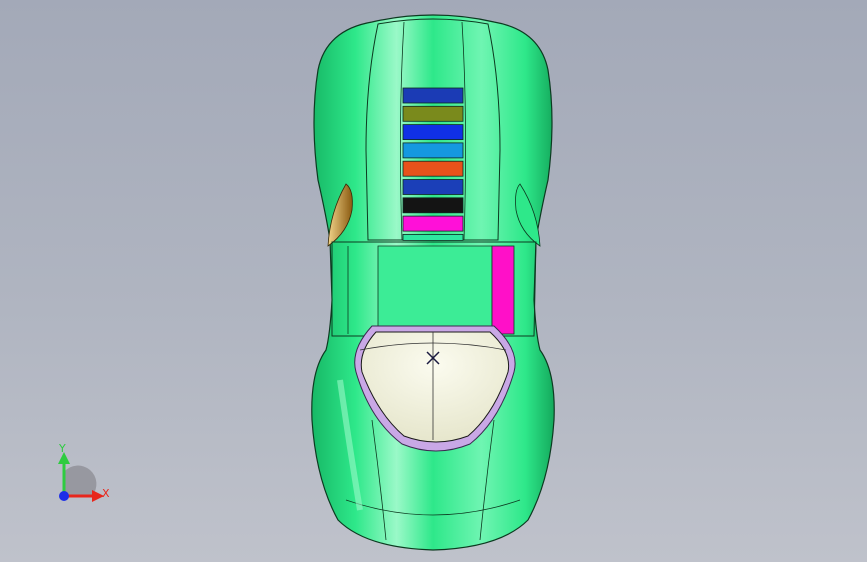 This screenshot has width=867, height=562. Describe the element at coordinates (80, 480) in the screenshot. I see `triad-rotation-arc` at that location.